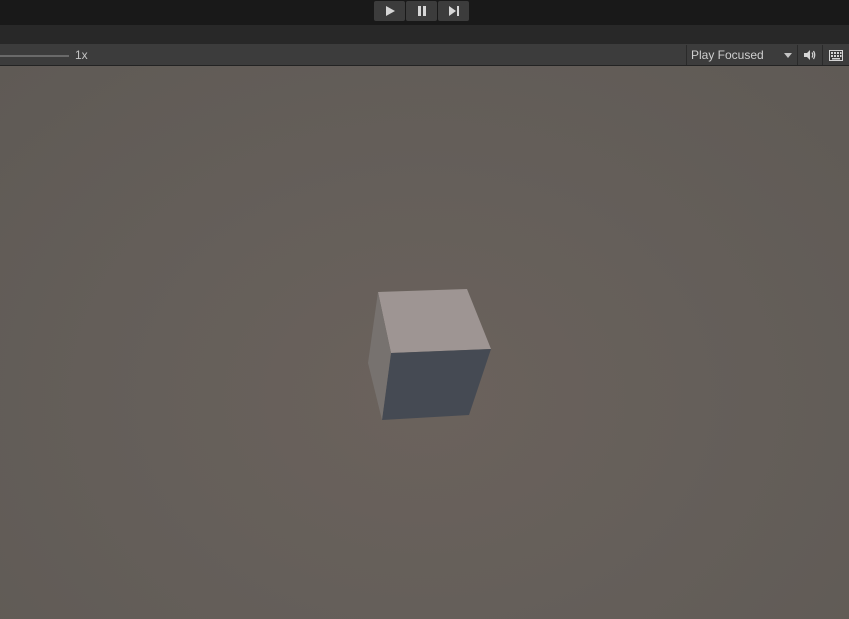 Image resolution: width=849 pixels, height=619 pixels. What do you see at coordinates (434, 321) in the screenshot?
I see `cube-top-face` at bounding box center [434, 321].